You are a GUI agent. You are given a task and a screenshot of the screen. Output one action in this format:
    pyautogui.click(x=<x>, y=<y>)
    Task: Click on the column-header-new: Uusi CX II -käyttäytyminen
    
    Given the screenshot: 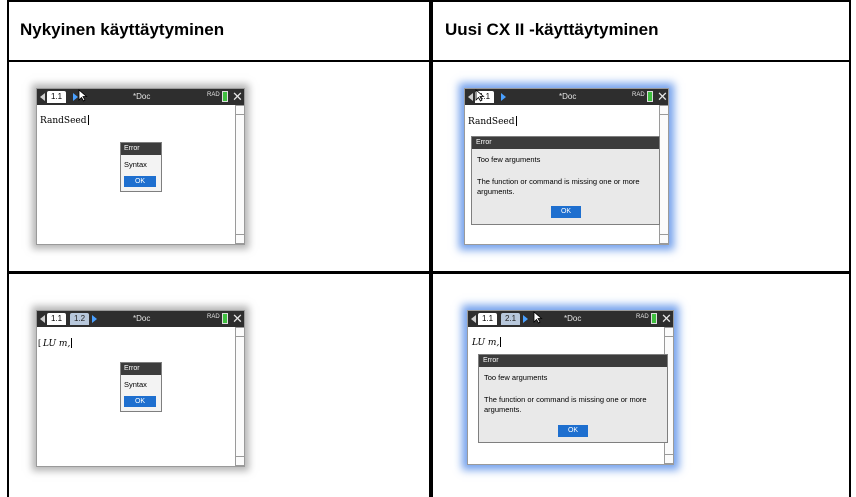 What is the action you would take?
    pyautogui.click(x=552, y=29)
    